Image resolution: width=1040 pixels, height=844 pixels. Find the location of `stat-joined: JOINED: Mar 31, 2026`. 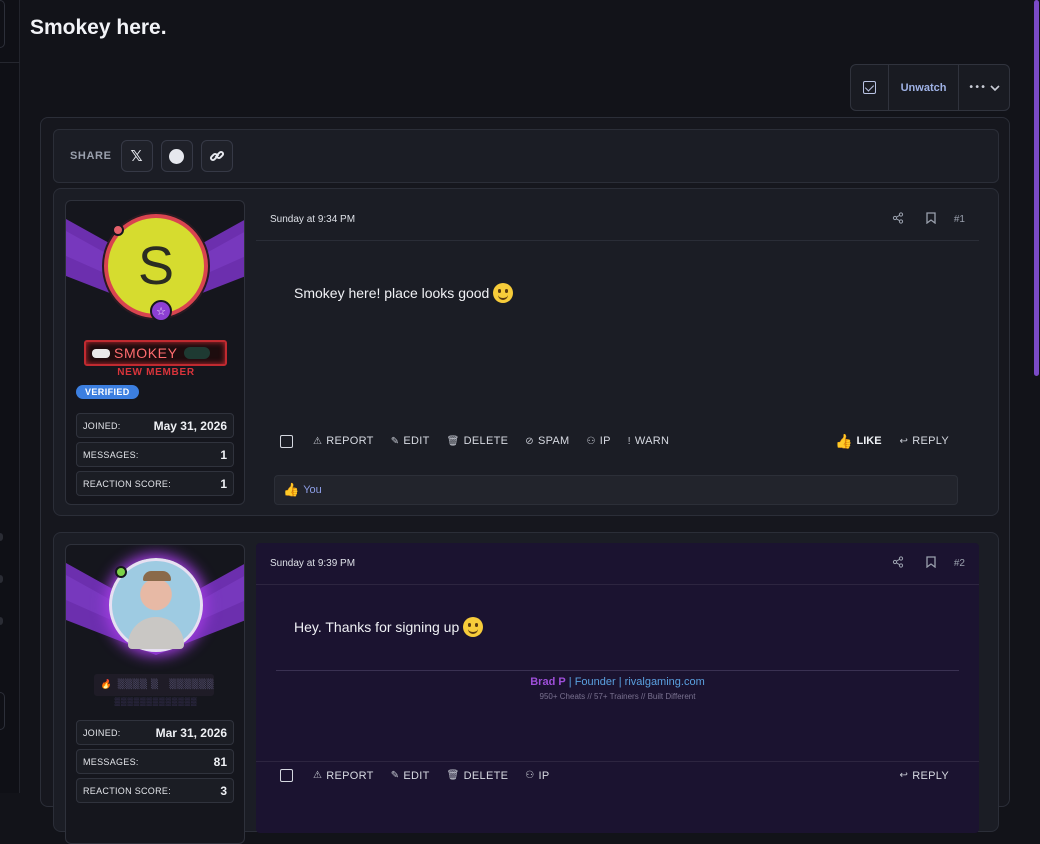

stat-joined: JOINED: Mar 31, 2026 is located at coordinates (155, 732).